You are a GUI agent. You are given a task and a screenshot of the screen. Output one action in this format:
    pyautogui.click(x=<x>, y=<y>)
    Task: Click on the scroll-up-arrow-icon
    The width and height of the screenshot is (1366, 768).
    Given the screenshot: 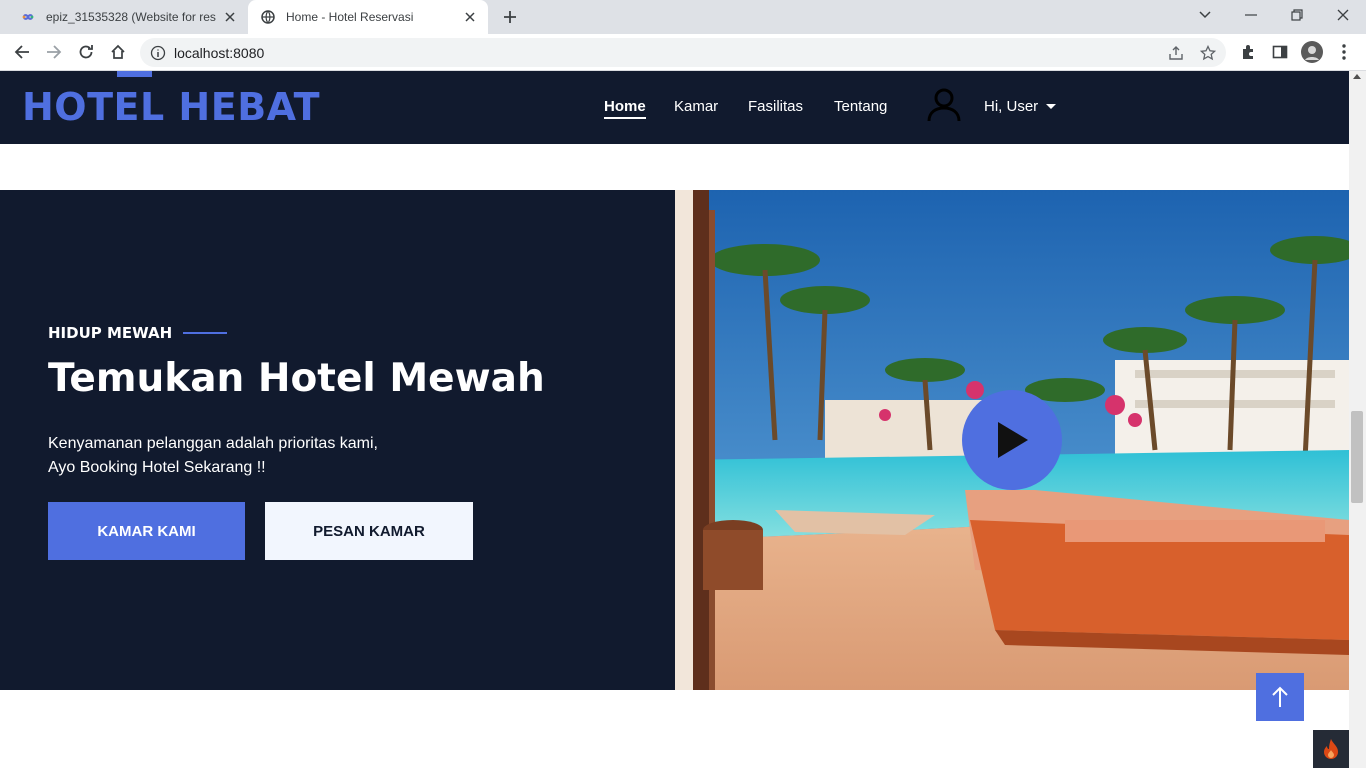 What is the action you would take?
    pyautogui.click(x=1357, y=76)
    